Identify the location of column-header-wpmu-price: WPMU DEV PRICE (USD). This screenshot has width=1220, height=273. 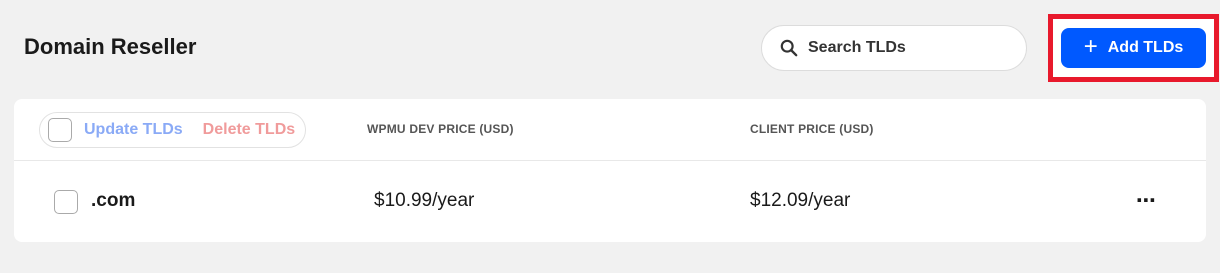
(440, 129).